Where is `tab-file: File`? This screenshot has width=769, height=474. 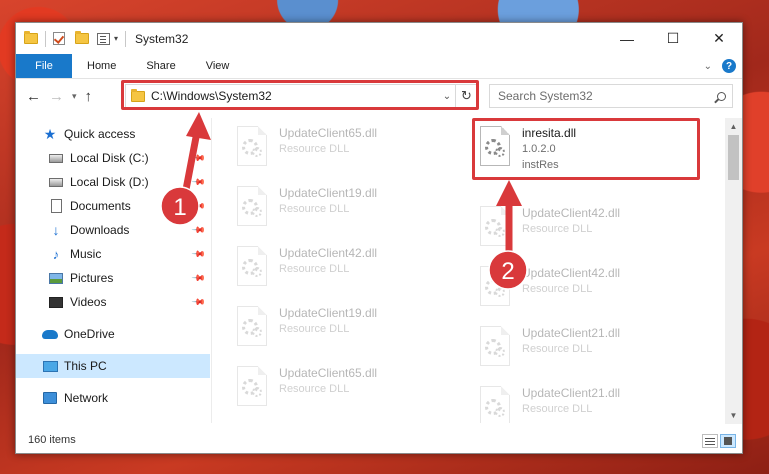
tab-file: File is located at coordinates (44, 66).